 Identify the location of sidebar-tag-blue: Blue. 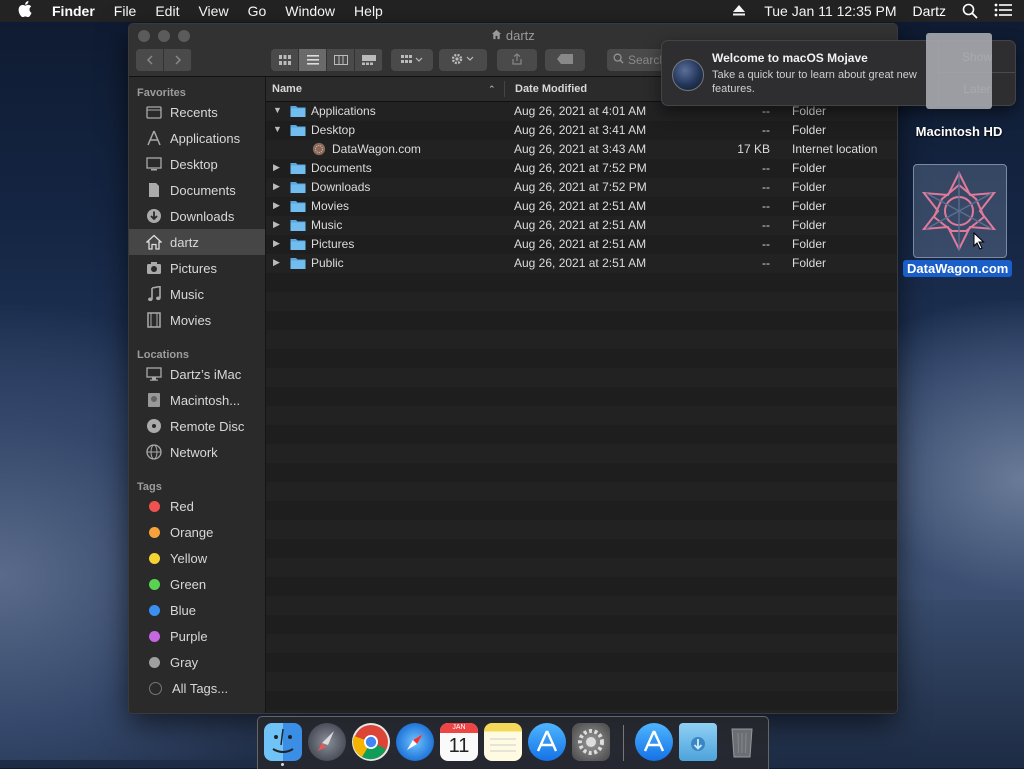
(197, 610).